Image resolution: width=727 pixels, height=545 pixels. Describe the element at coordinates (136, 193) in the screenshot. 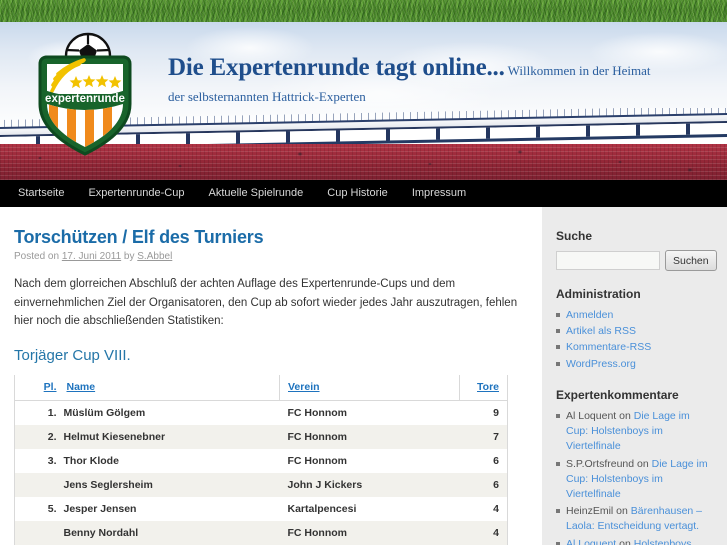

I see `nav-item-expertenrunde-cup: Expertenrunde-Cup` at that location.